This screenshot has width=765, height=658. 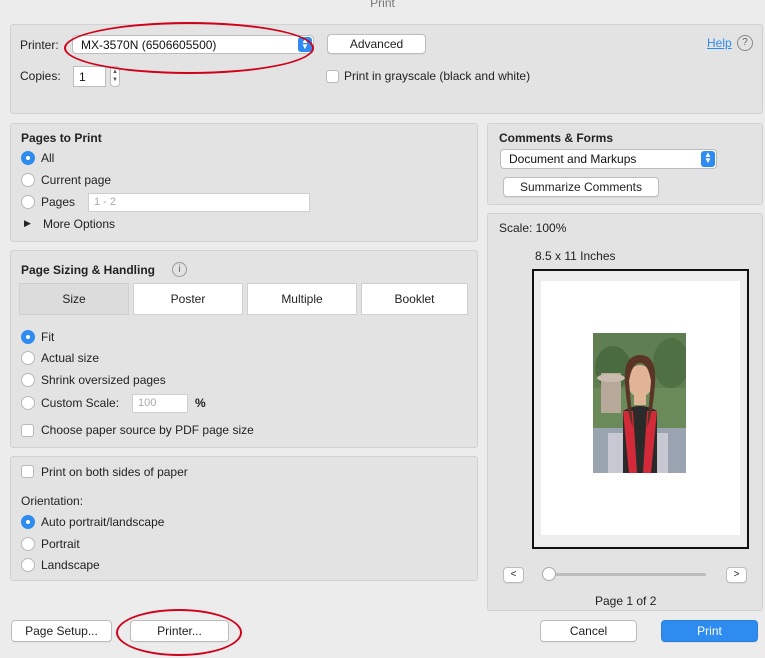 I want to click on paper-source-checkbox, so click(x=27, y=430).